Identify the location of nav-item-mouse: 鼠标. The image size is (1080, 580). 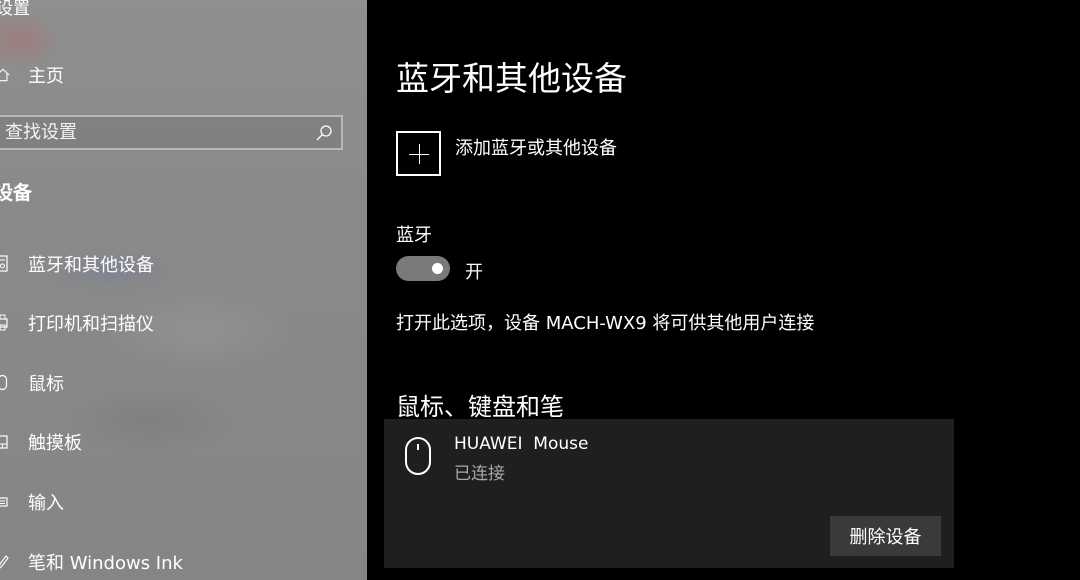
(183, 383).